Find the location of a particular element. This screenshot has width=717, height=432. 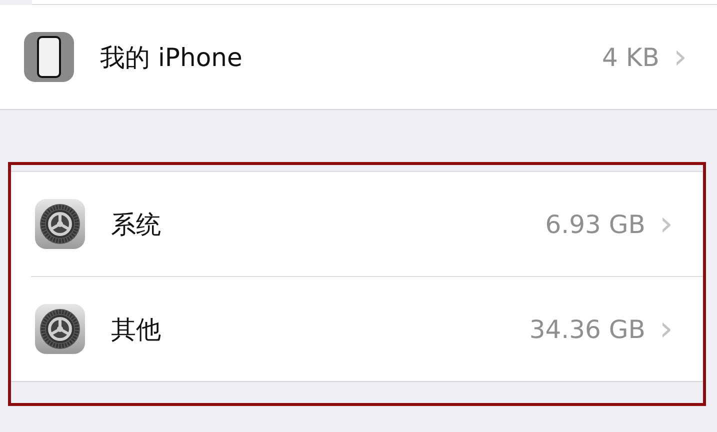

storage-size: 34.36 GB is located at coordinates (587, 329).